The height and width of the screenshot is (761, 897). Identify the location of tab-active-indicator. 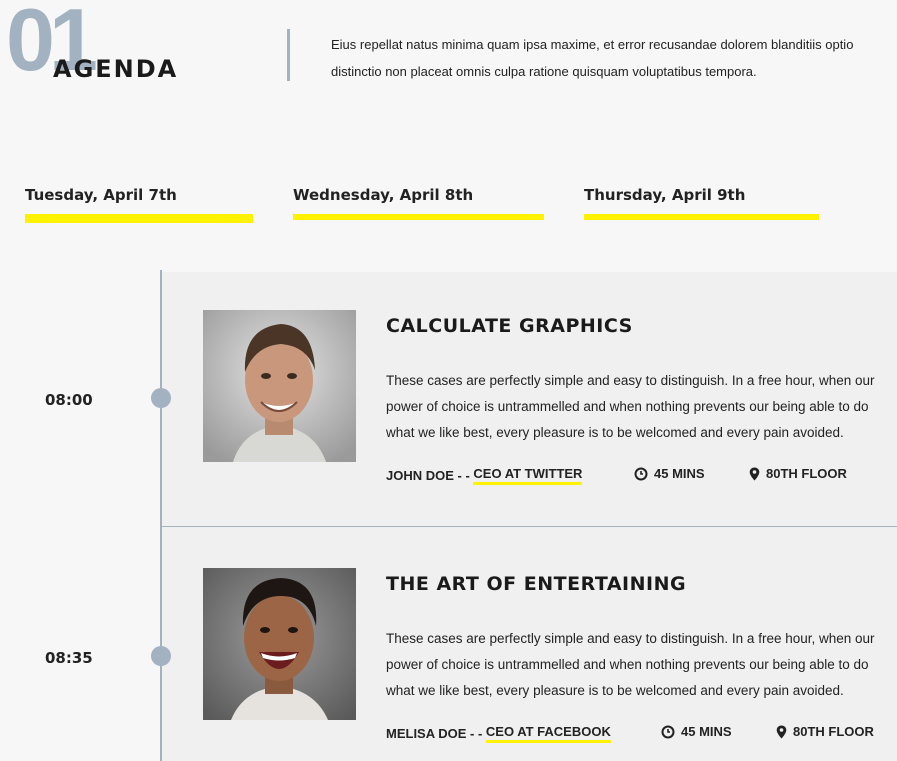
(139, 218).